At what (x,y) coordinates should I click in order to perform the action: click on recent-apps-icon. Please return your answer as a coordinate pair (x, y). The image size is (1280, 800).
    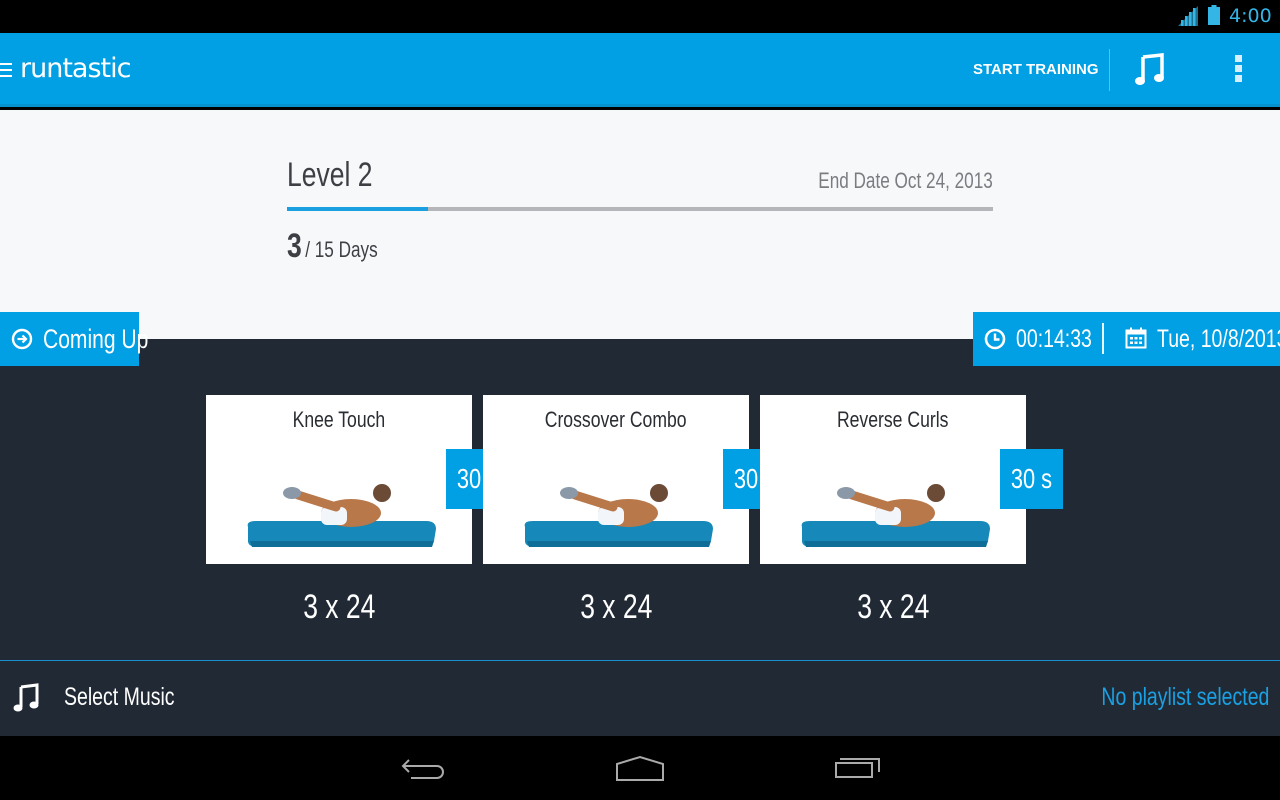
    Looking at the image, I should click on (858, 770).